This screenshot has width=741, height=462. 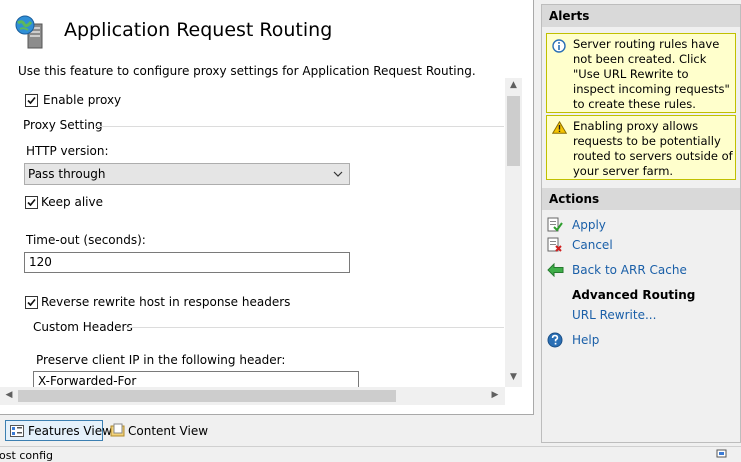 What do you see at coordinates (585, 340) in the screenshot?
I see `help-link: Help` at bounding box center [585, 340].